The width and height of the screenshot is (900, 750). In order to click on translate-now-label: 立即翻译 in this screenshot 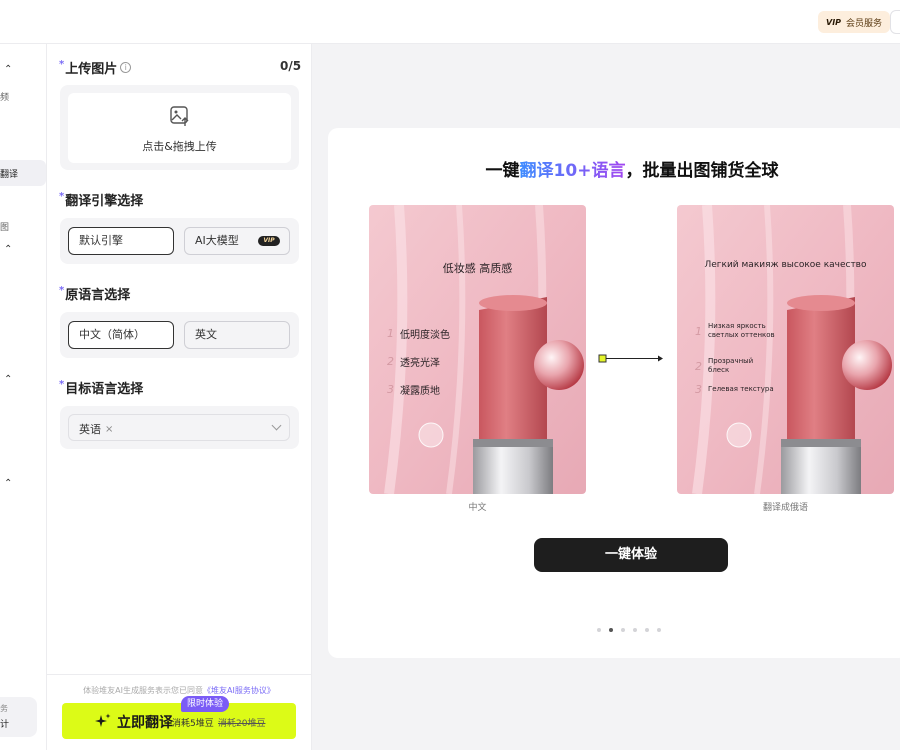, I will do `click(145, 723)`.